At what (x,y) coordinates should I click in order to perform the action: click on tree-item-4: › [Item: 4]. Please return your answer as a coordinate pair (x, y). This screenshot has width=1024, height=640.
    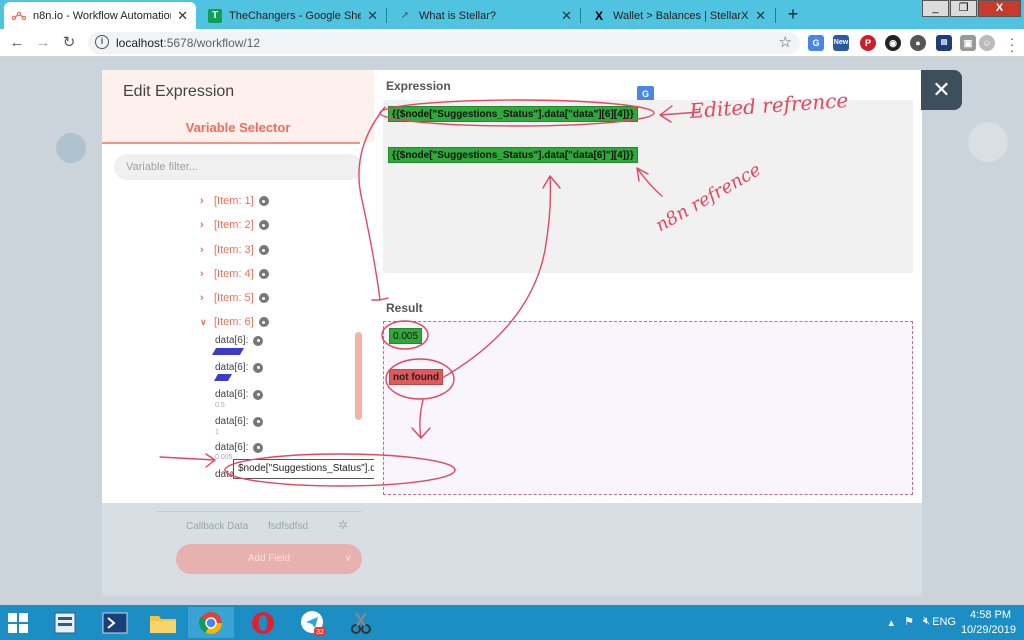
    Looking at the image, I should click on (234, 274).